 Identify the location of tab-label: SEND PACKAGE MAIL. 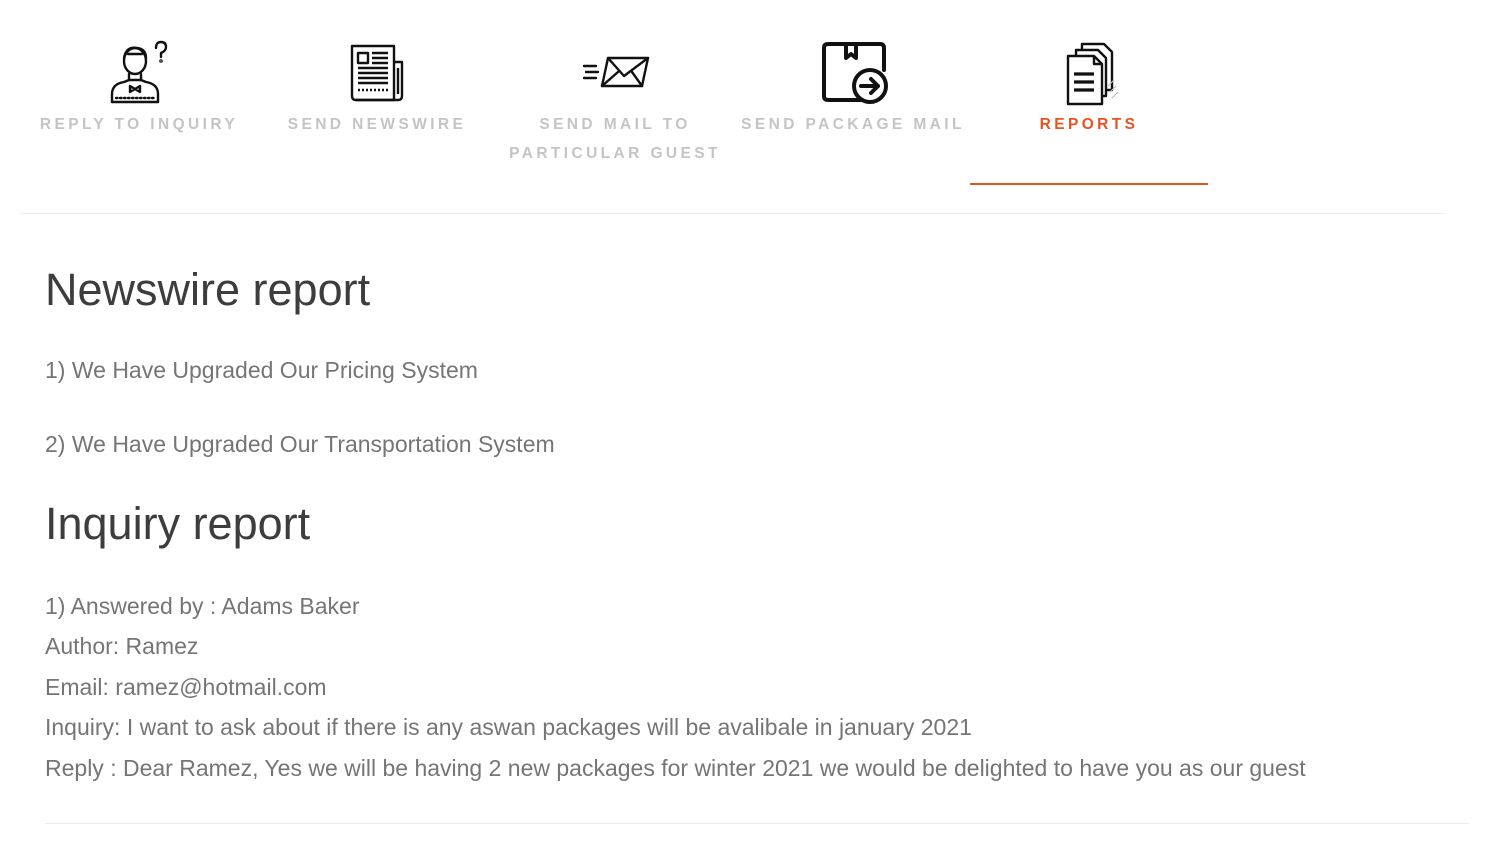
(853, 124).